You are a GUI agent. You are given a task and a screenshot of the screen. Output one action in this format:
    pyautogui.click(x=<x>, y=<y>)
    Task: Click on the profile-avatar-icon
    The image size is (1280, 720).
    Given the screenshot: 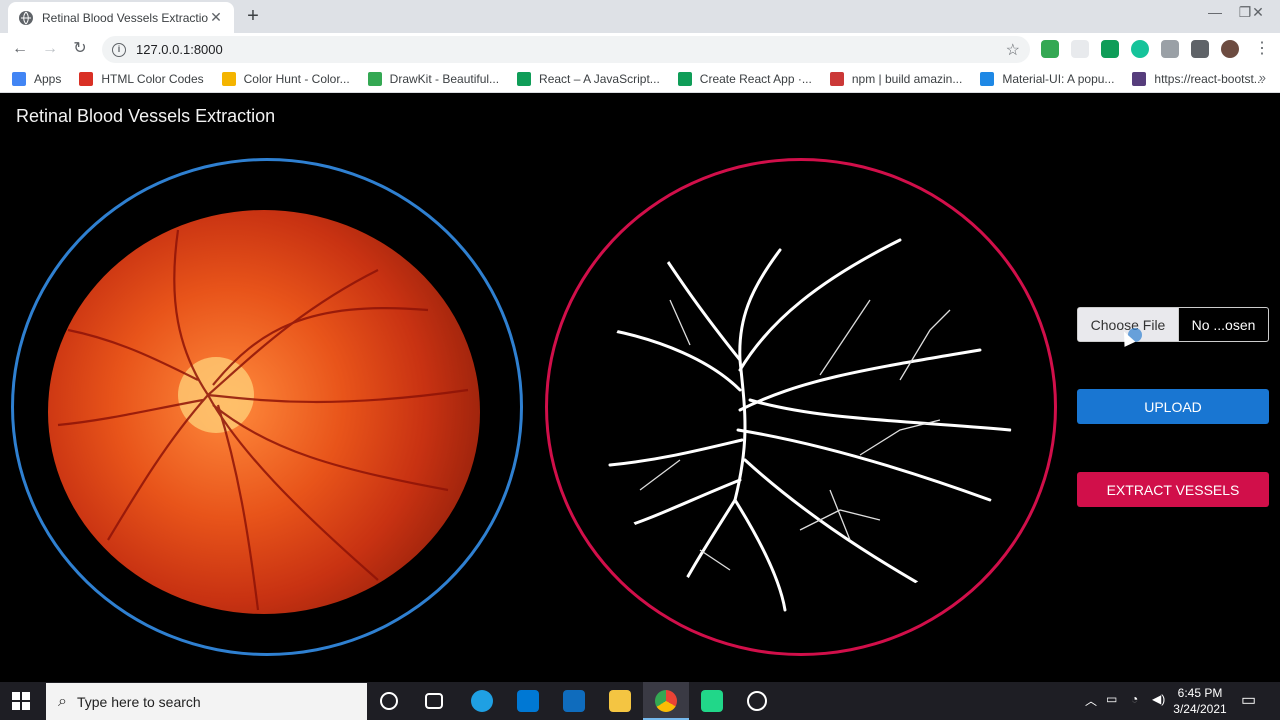 What is the action you would take?
    pyautogui.click(x=1230, y=49)
    